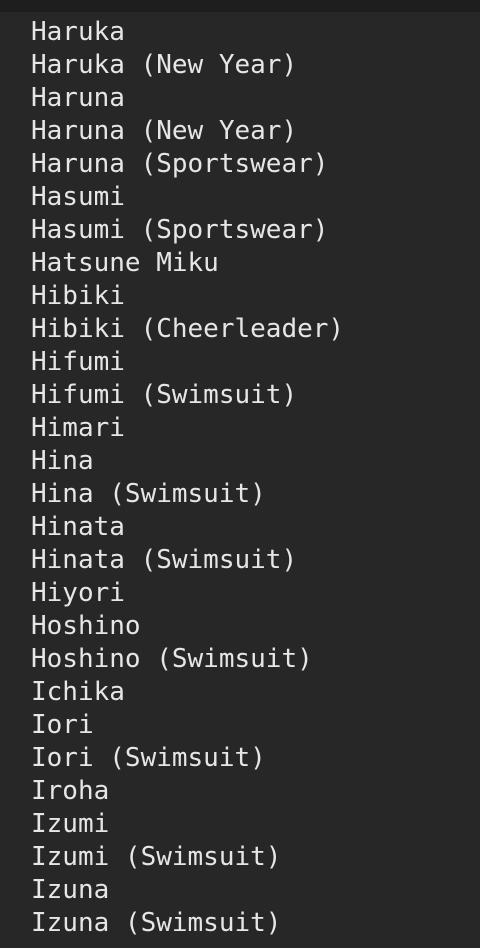  What do you see at coordinates (187, 560) in the screenshot?
I see `list-item: Hinata (Swimsuit)` at bounding box center [187, 560].